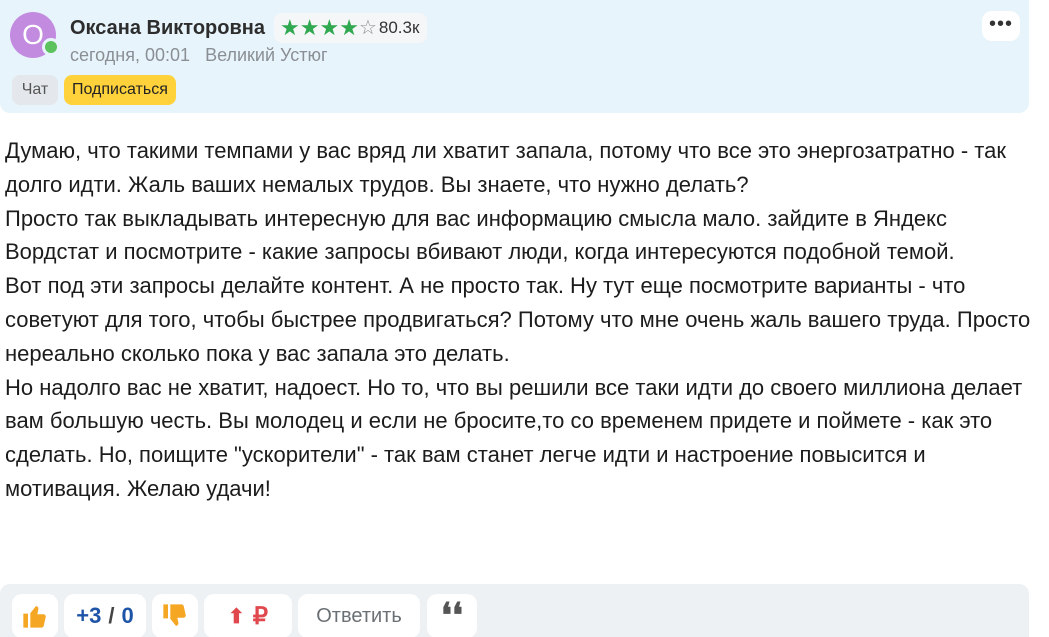 The image size is (1049, 637). Describe the element at coordinates (260, 616) in the screenshot. I see `ruble-icon: ₽` at that location.